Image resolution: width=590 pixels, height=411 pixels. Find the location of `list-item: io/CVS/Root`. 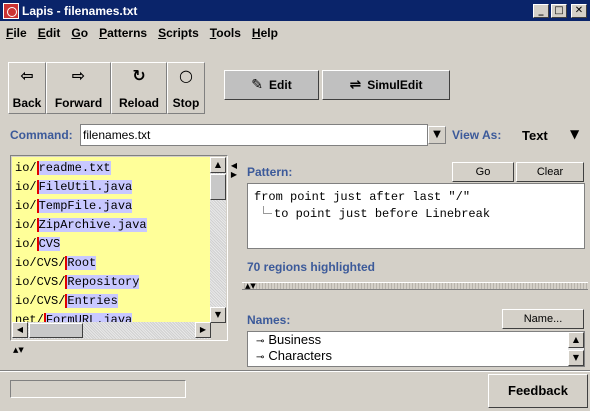

list-item: io/CVS/Root is located at coordinates (111, 263).